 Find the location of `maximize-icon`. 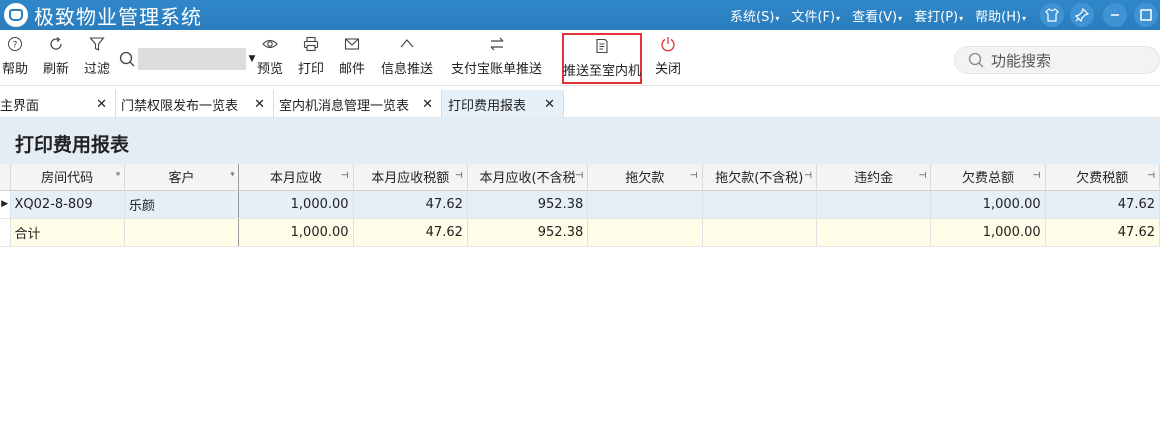

maximize-icon is located at coordinates (1146, 15).